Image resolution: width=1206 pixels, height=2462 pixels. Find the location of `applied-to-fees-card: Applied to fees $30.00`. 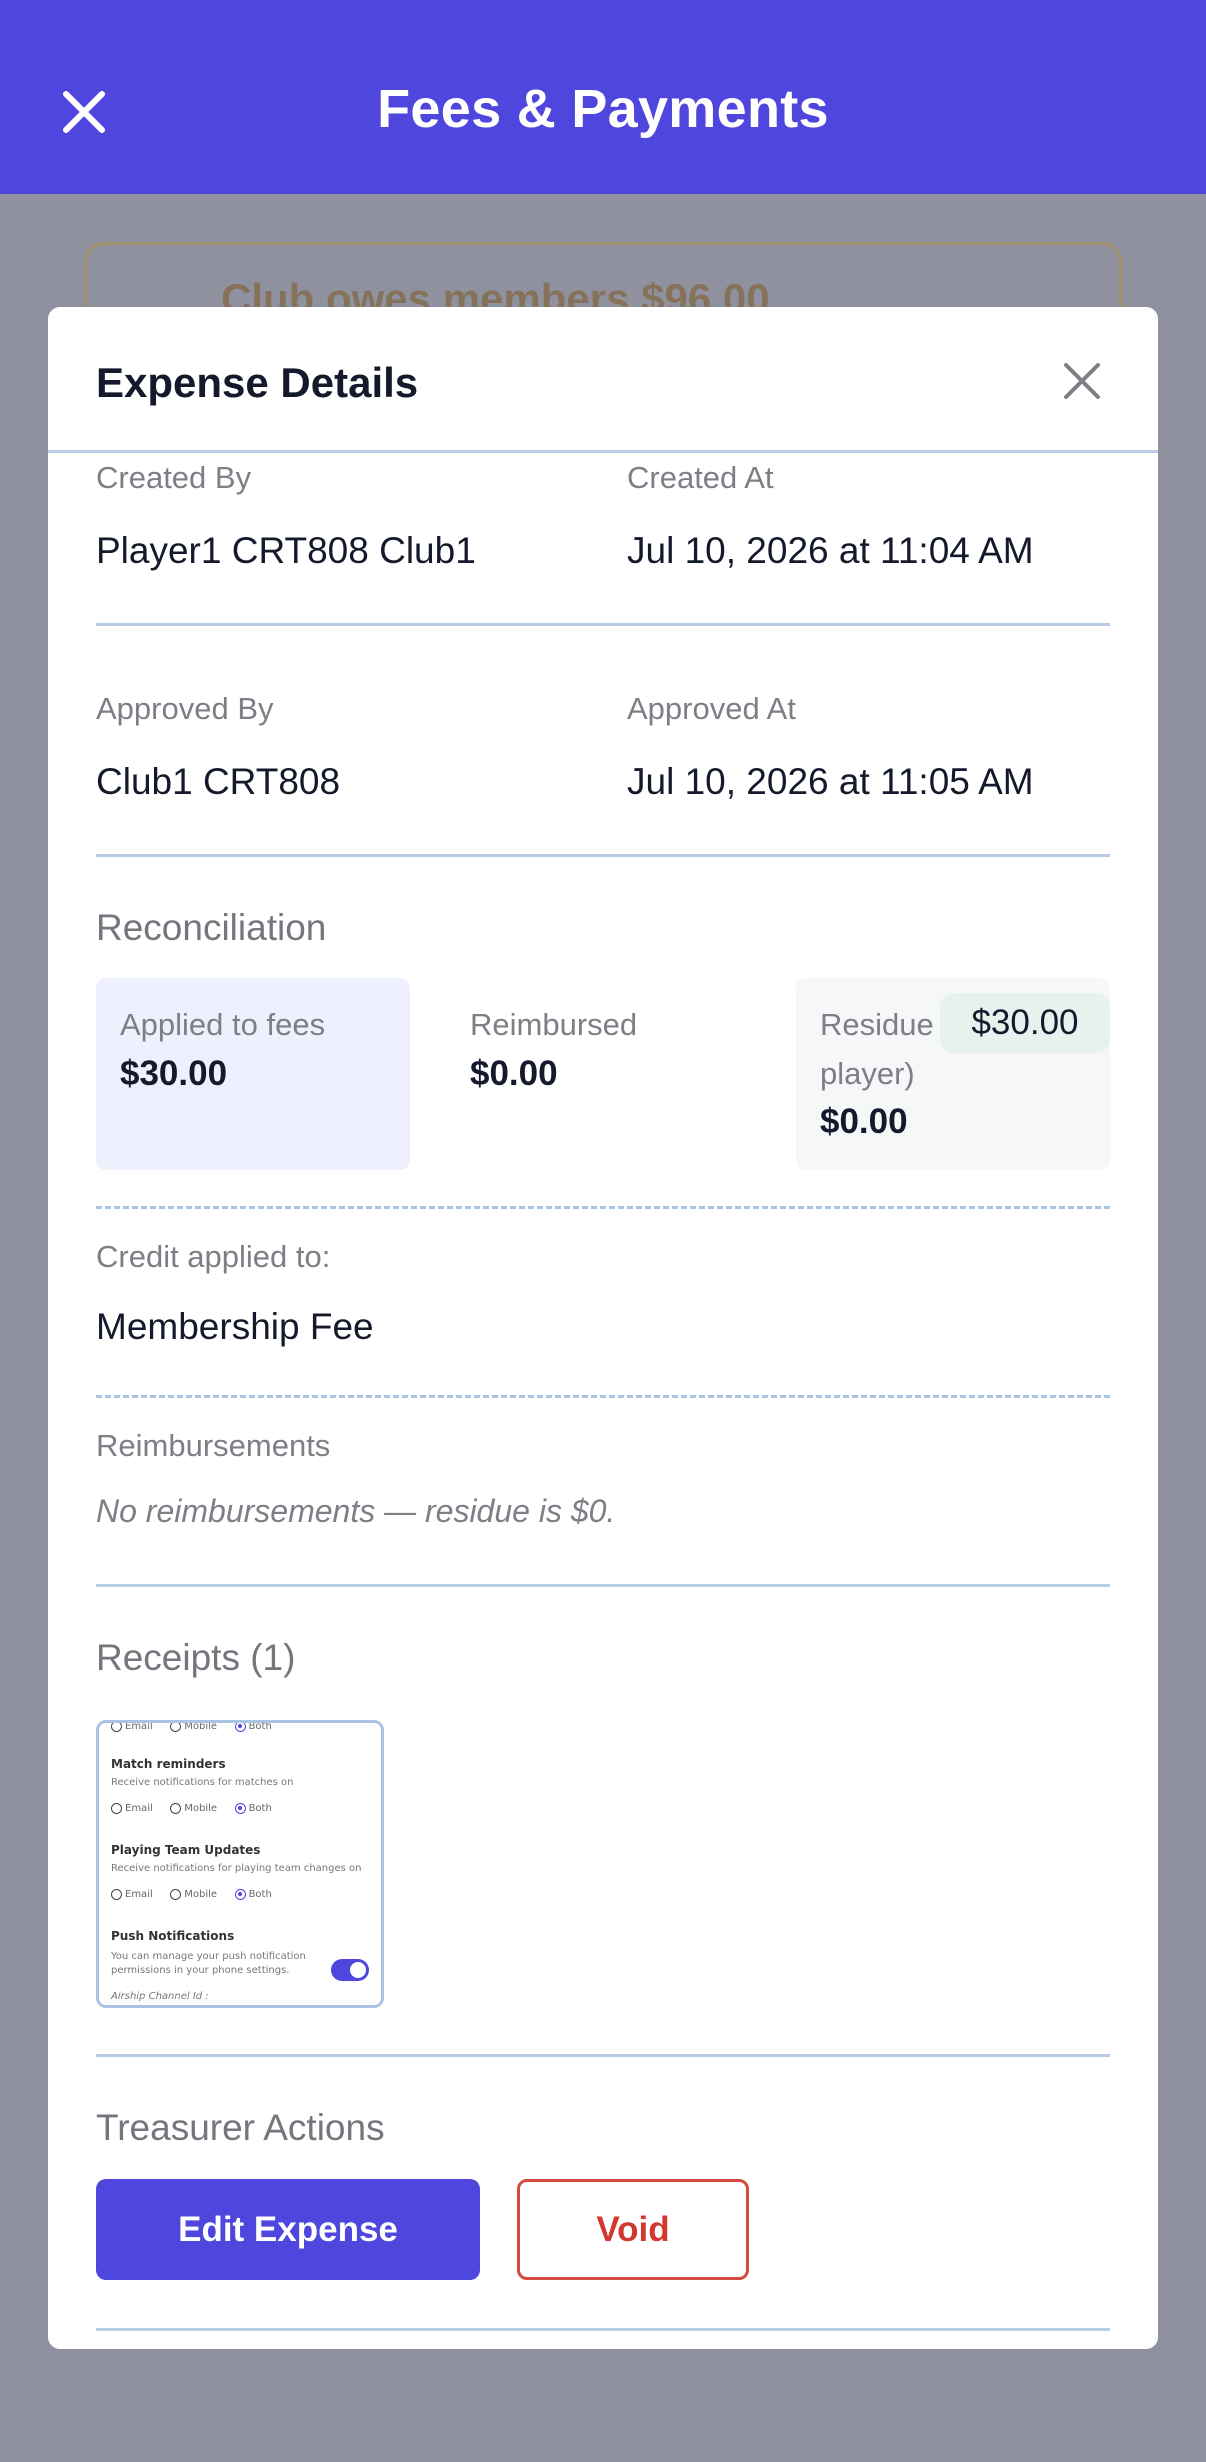

applied-to-fees-card: Applied to fees $30.00 is located at coordinates (253, 1074).